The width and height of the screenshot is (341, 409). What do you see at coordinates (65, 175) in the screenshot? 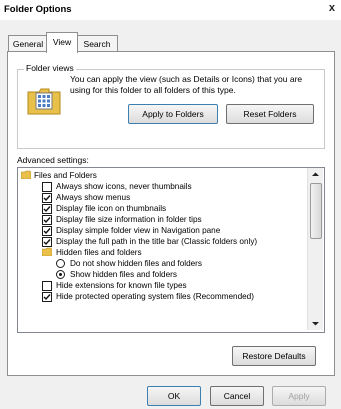
I see `tree-item-label: Files and Folders` at bounding box center [65, 175].